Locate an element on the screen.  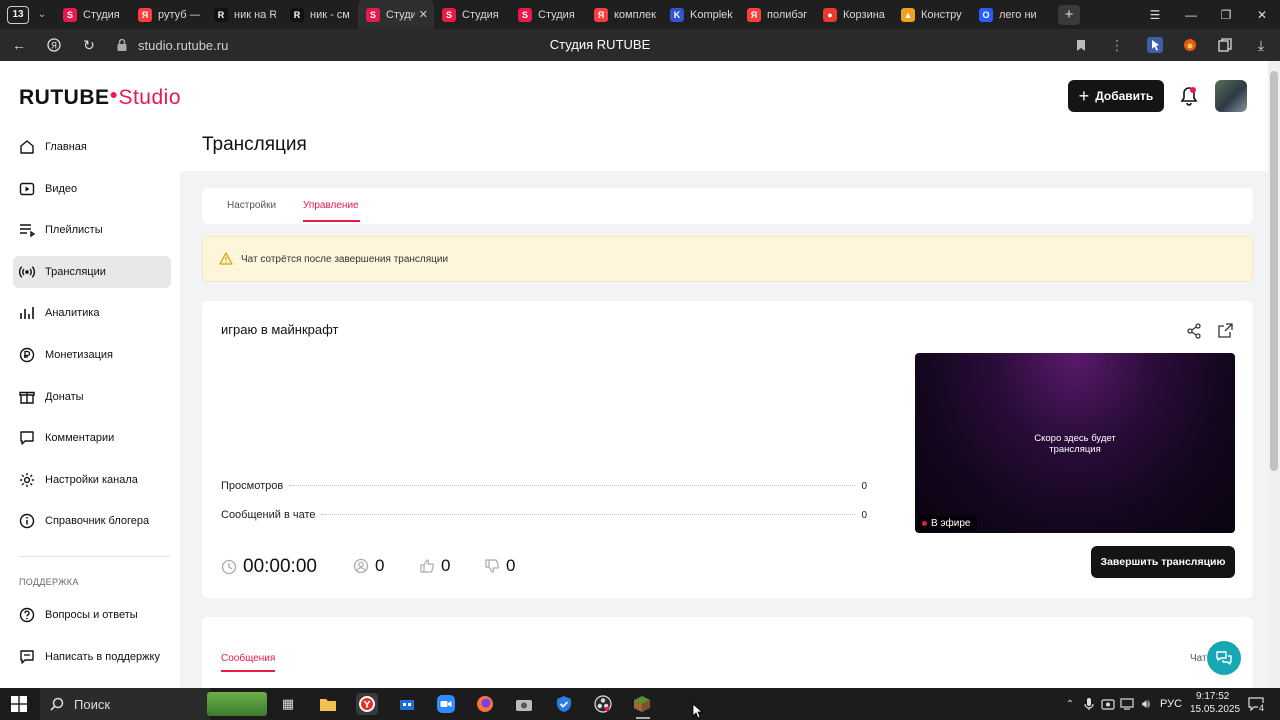
collections-icon is located at coordinates (1225, 45).